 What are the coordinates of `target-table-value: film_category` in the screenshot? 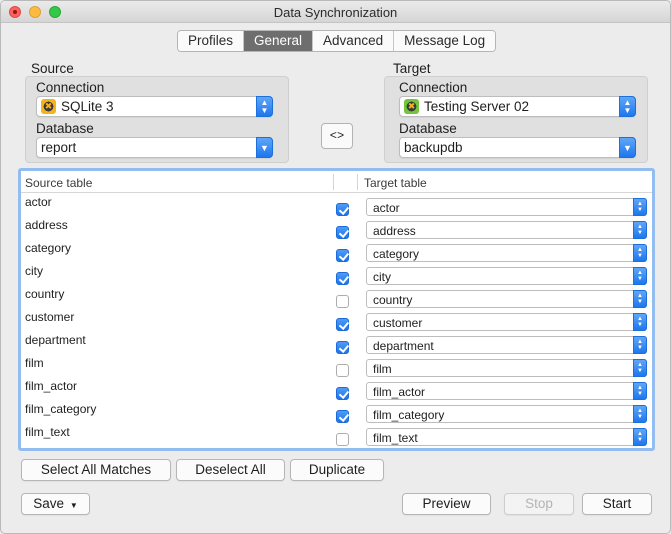 It's located at (409, 415).